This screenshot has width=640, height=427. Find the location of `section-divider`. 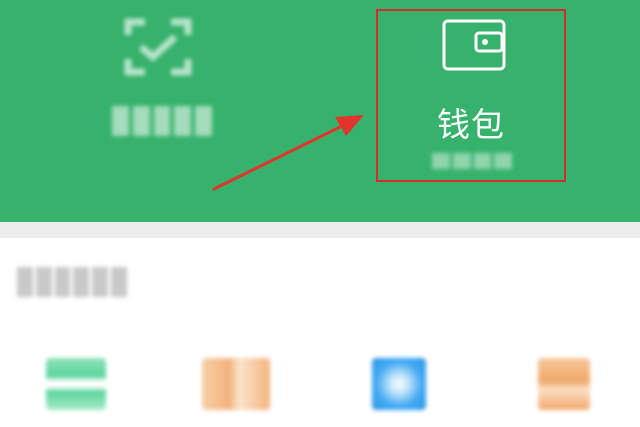

section-divider is located at coordinates (320, 230).